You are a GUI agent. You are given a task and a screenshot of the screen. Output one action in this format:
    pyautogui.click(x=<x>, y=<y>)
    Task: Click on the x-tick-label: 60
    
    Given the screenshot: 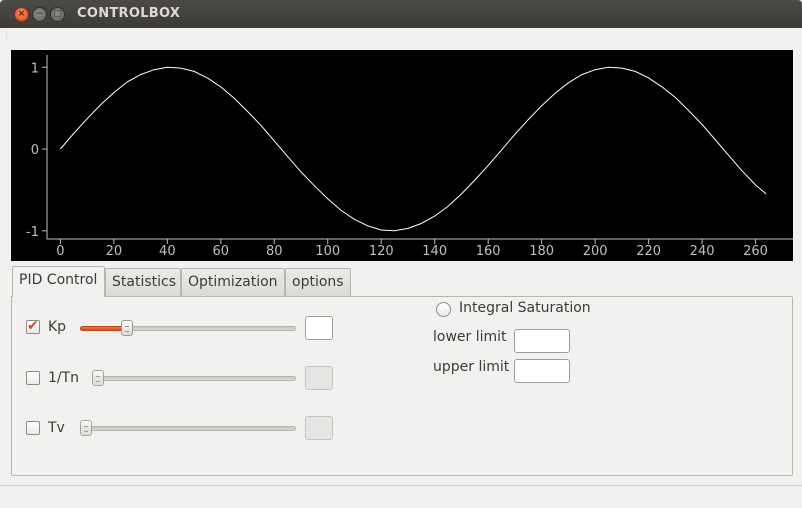 What is the action you would take?
    pyautogui.click(x=221, y=251)
    